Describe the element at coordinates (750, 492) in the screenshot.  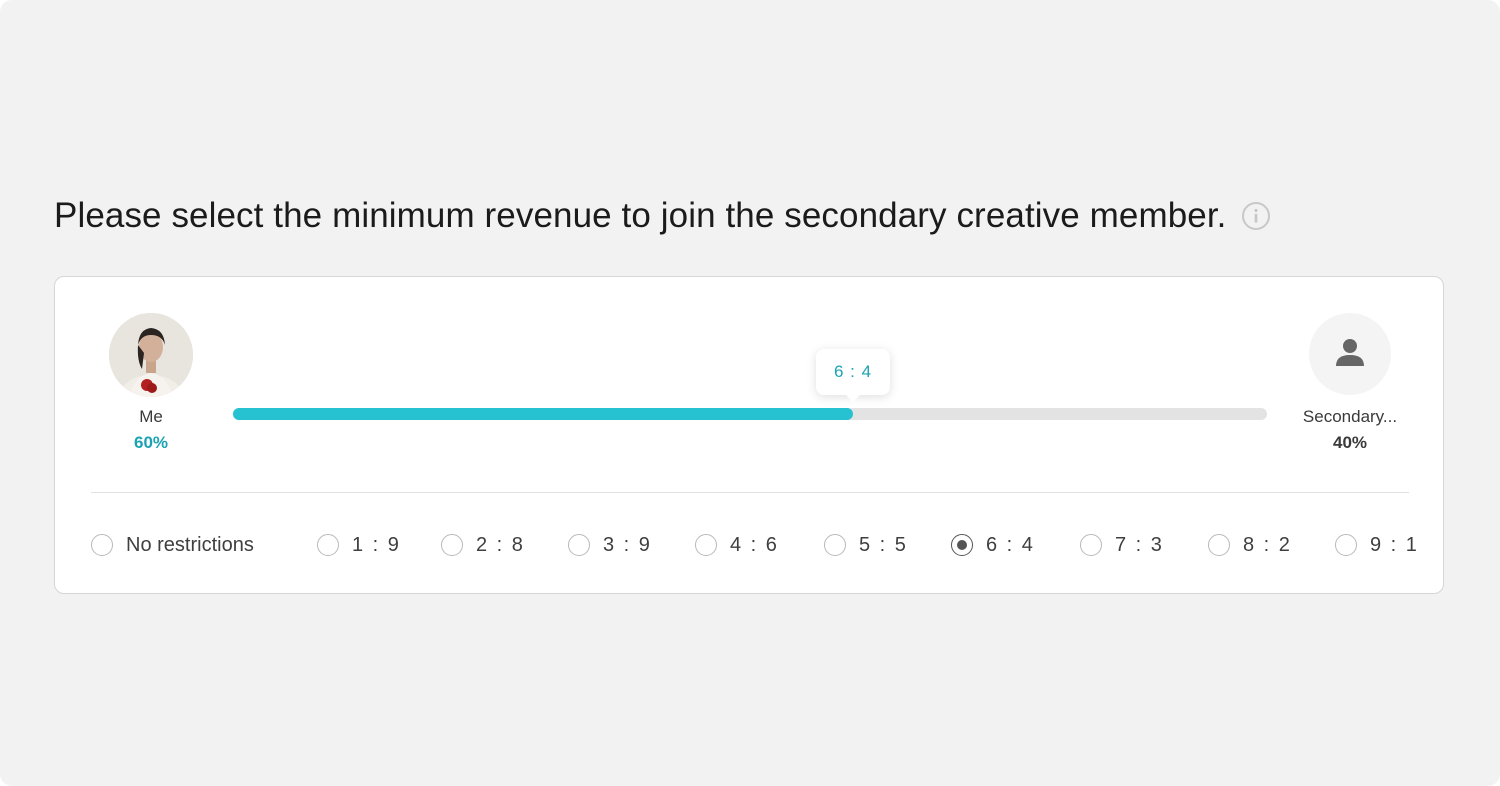
I see `divider` at that location.